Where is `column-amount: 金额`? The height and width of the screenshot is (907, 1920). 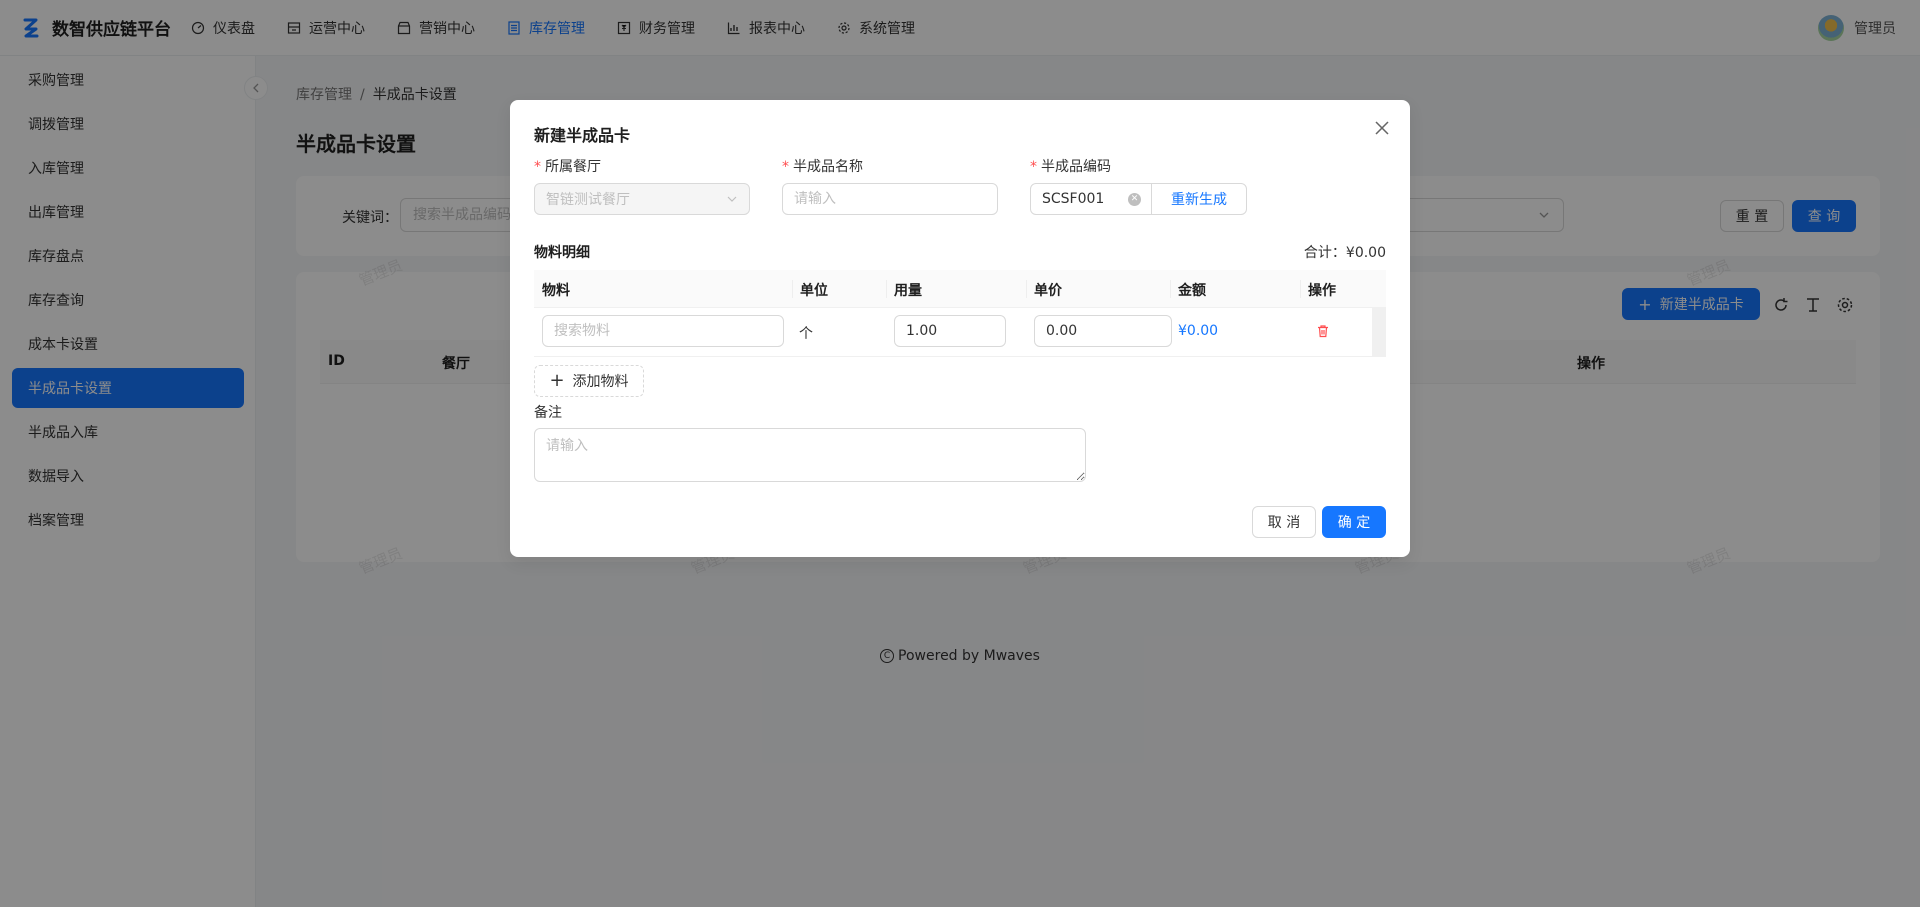 column-amount: 金额 is located at coordinates (1192, 291).